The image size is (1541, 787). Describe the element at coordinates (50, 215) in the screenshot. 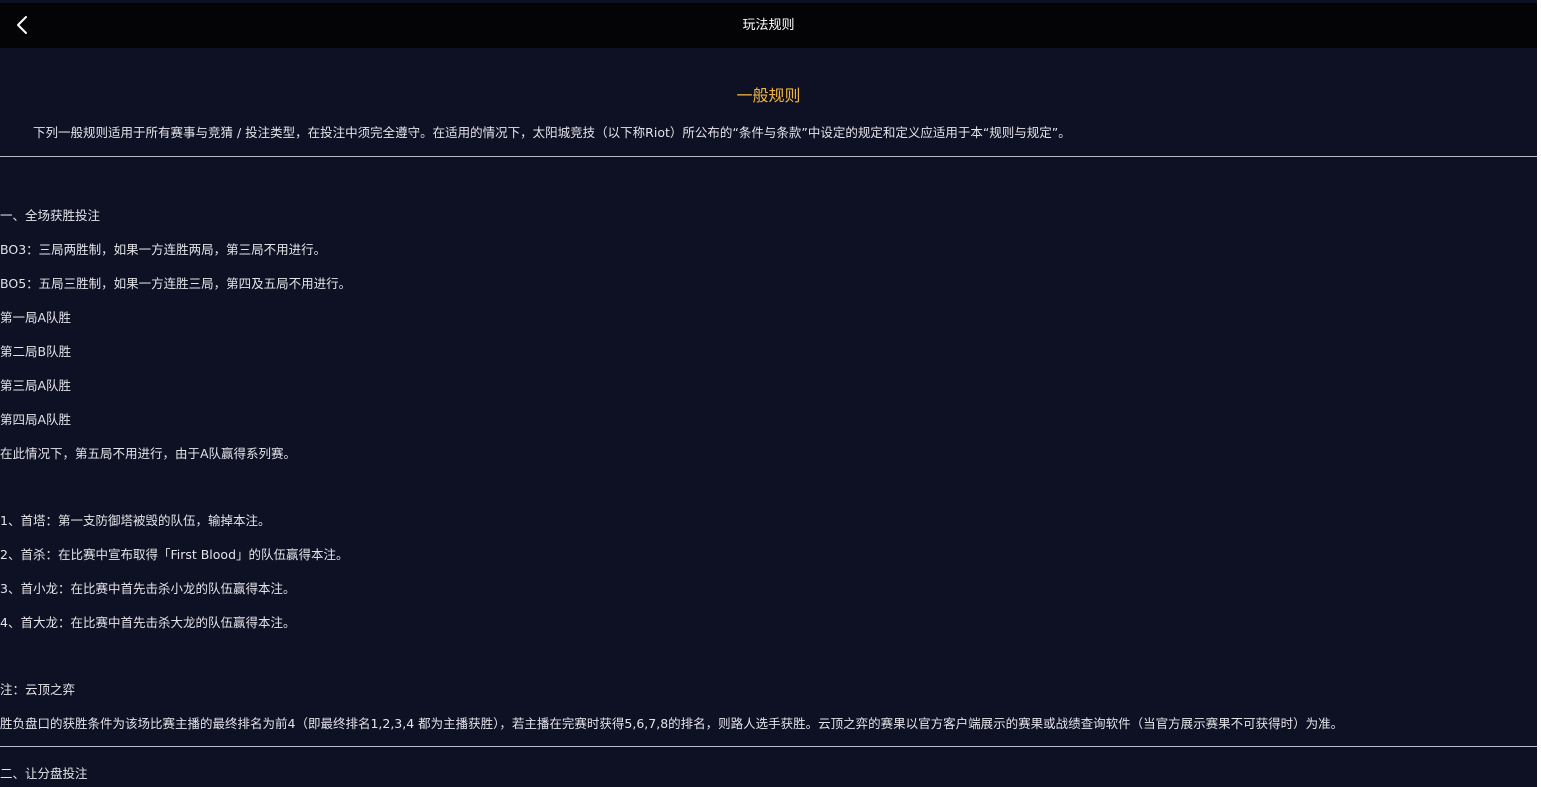

I see `win-bet-heading: 一、全场获胜投注` at that location.